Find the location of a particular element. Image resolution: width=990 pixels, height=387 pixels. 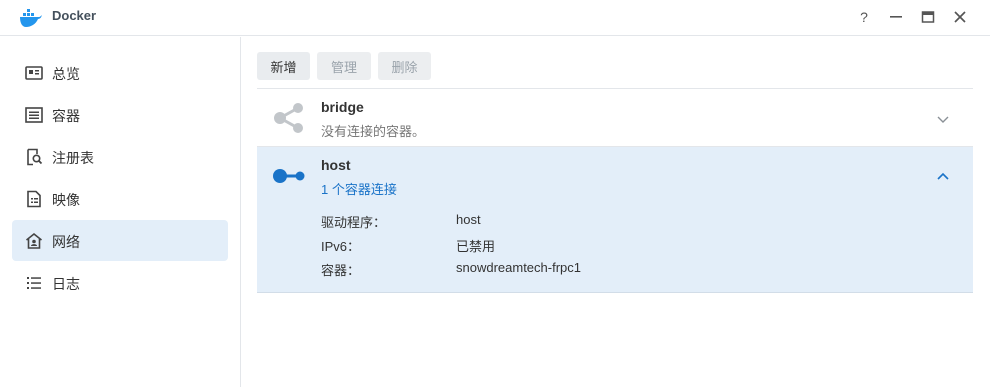

network-name: host is located at coordinates (336, 165).